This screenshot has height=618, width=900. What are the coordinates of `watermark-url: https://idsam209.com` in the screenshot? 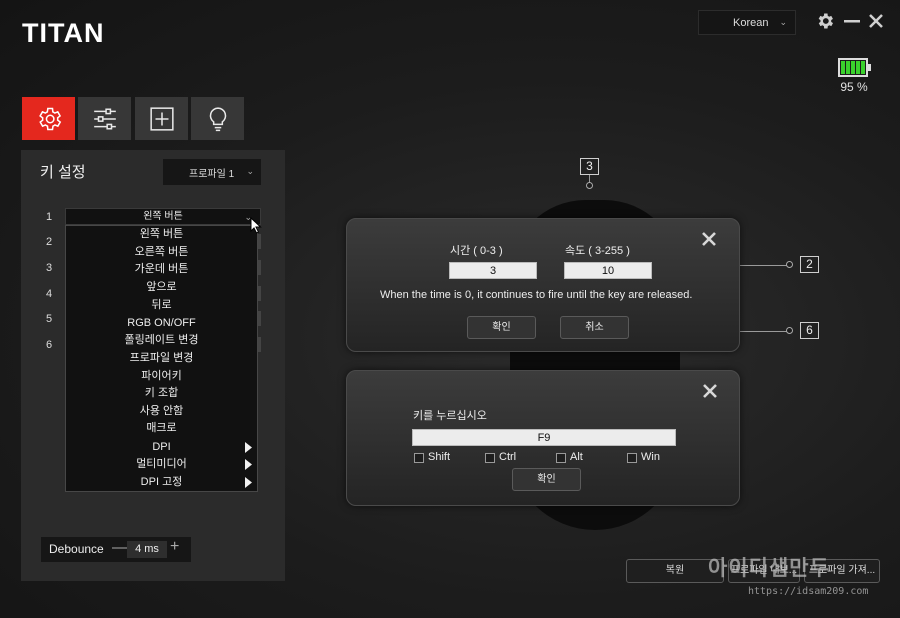 It's located at (808, 591).